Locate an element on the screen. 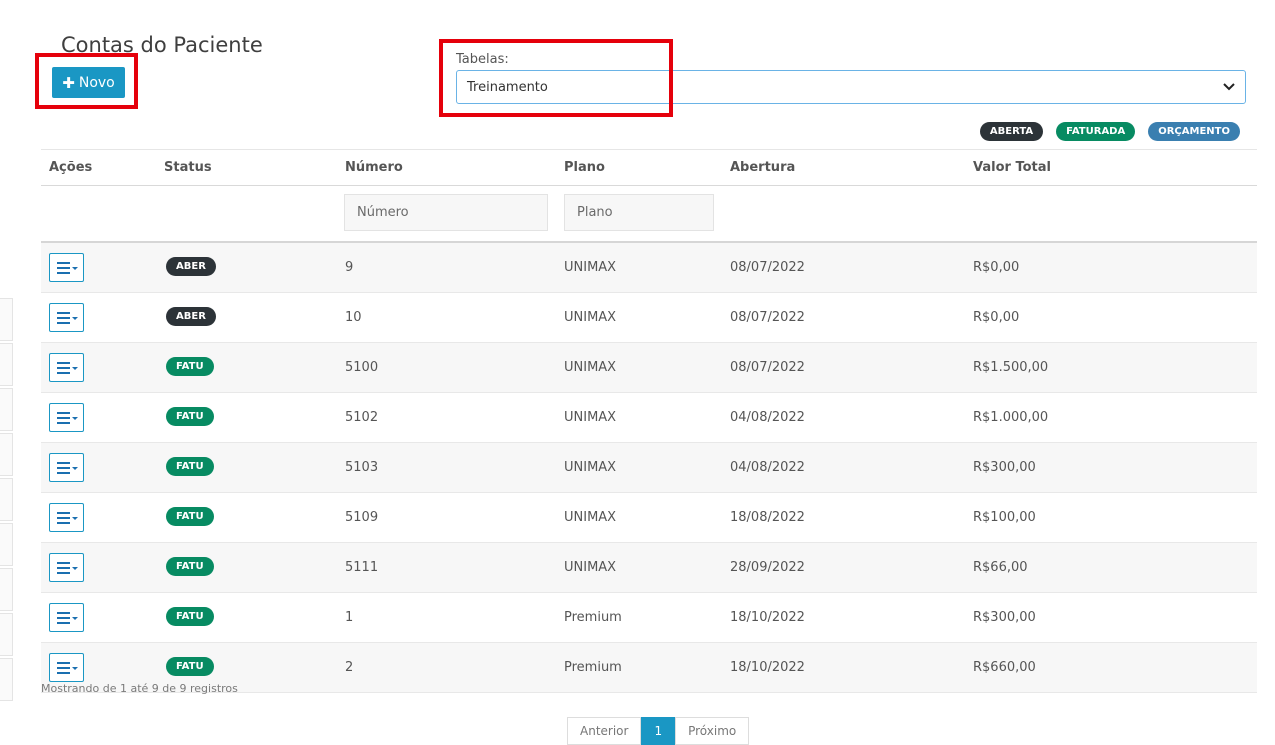  cell-numero: 5100 is located at coordinates (362, 367).